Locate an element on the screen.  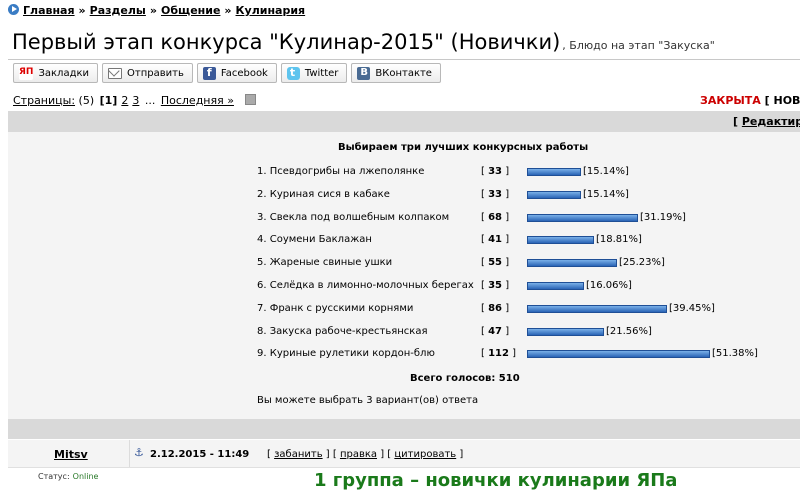
pagination-count: (5) is located at coordinates (86, 100).